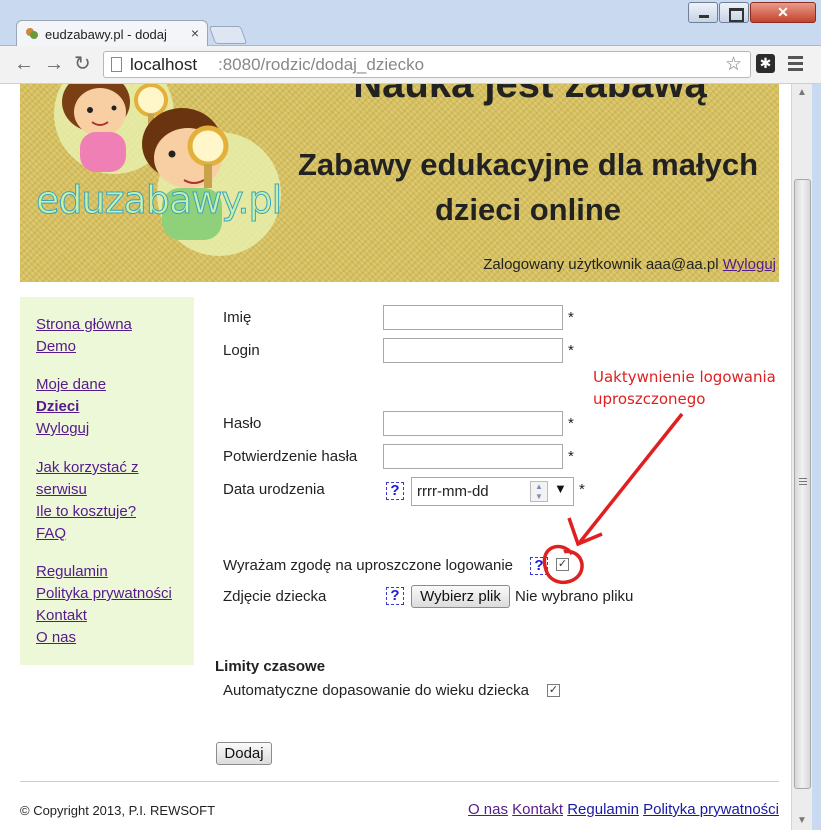 Image resolution: width=821 pixels, height=830 pixels. Describe the element at coordinates (241, 350) in the screenshot. I see `login-label: Login` at that location.